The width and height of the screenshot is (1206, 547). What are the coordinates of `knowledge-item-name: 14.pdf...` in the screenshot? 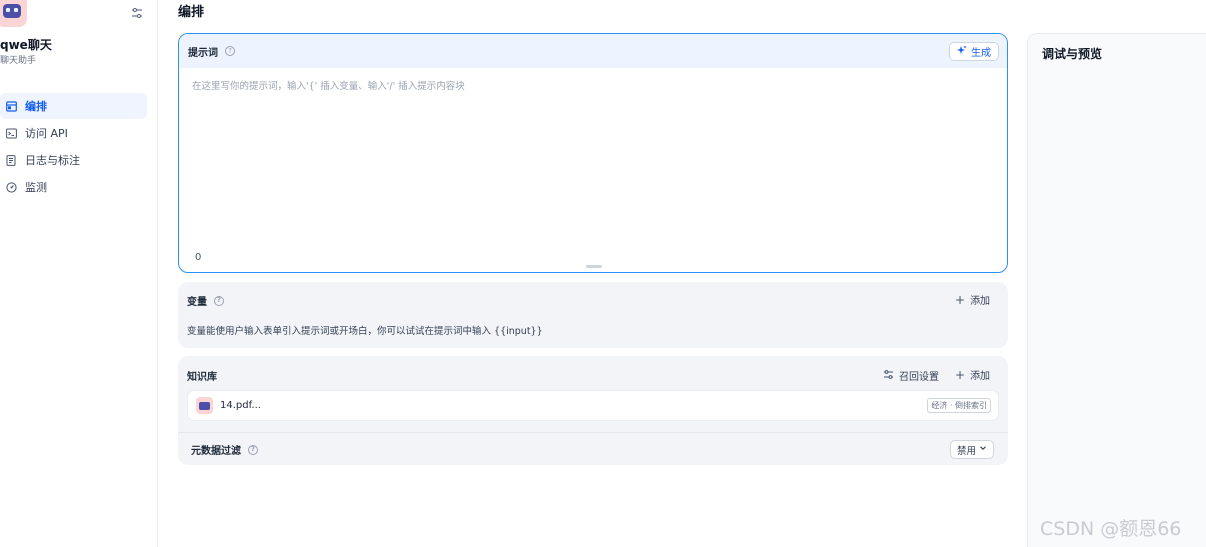 It's located at (240, 405).